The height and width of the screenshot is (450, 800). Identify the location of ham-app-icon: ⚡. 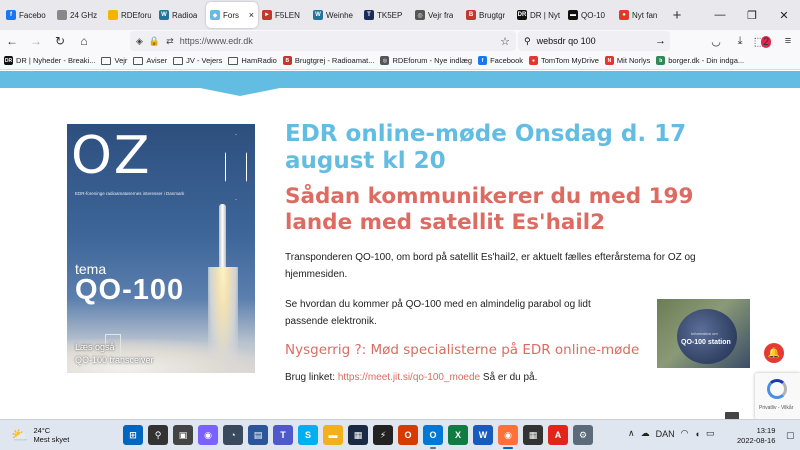
(383, 435).